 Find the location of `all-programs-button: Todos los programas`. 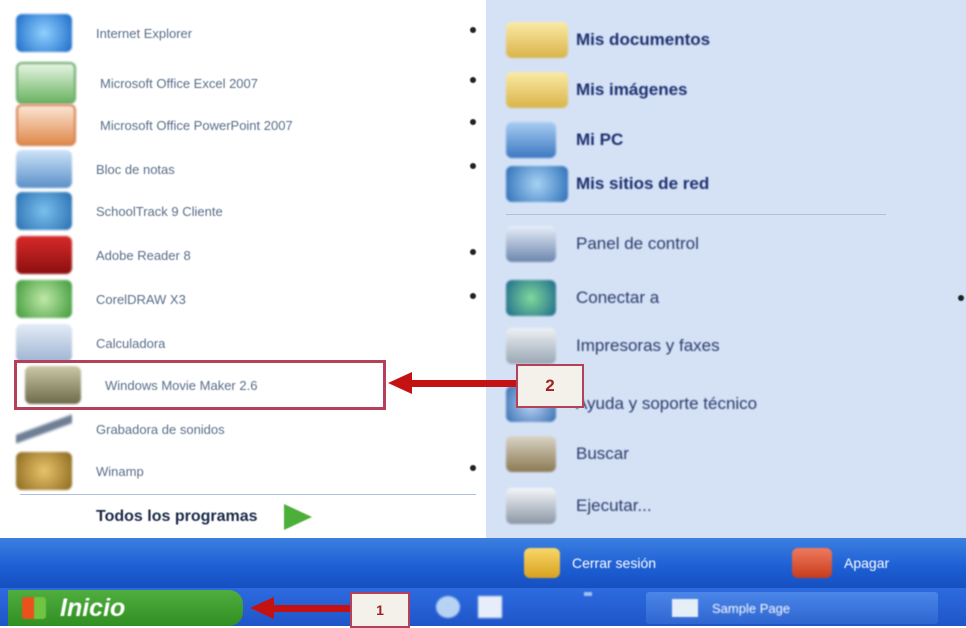

all-programs-button: Todos los programas is located at coordinates (204, 517).